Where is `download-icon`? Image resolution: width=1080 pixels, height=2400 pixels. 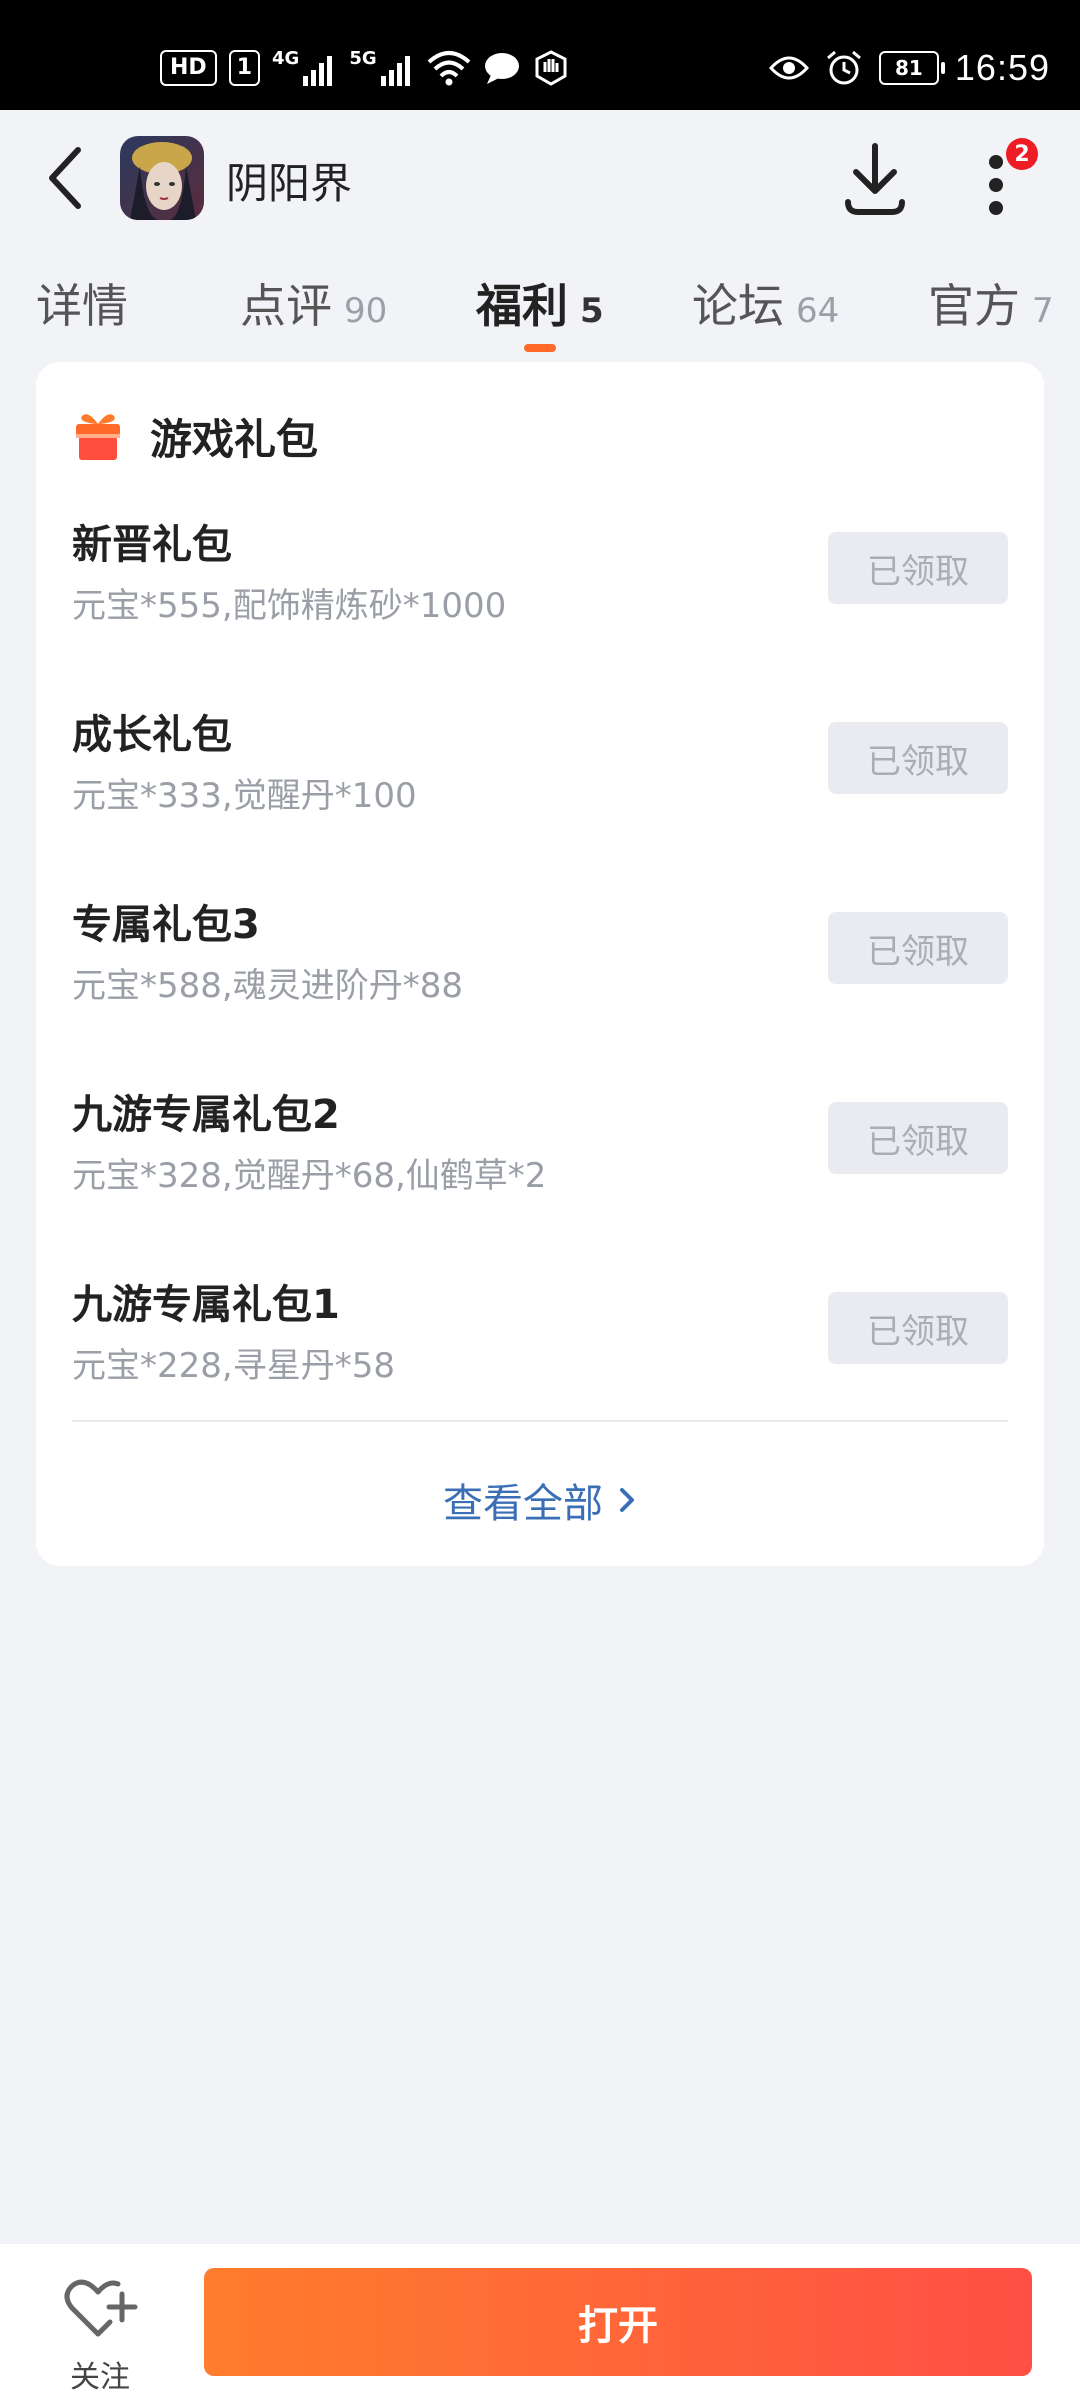
download-icon is located at coordinates (875, 179).